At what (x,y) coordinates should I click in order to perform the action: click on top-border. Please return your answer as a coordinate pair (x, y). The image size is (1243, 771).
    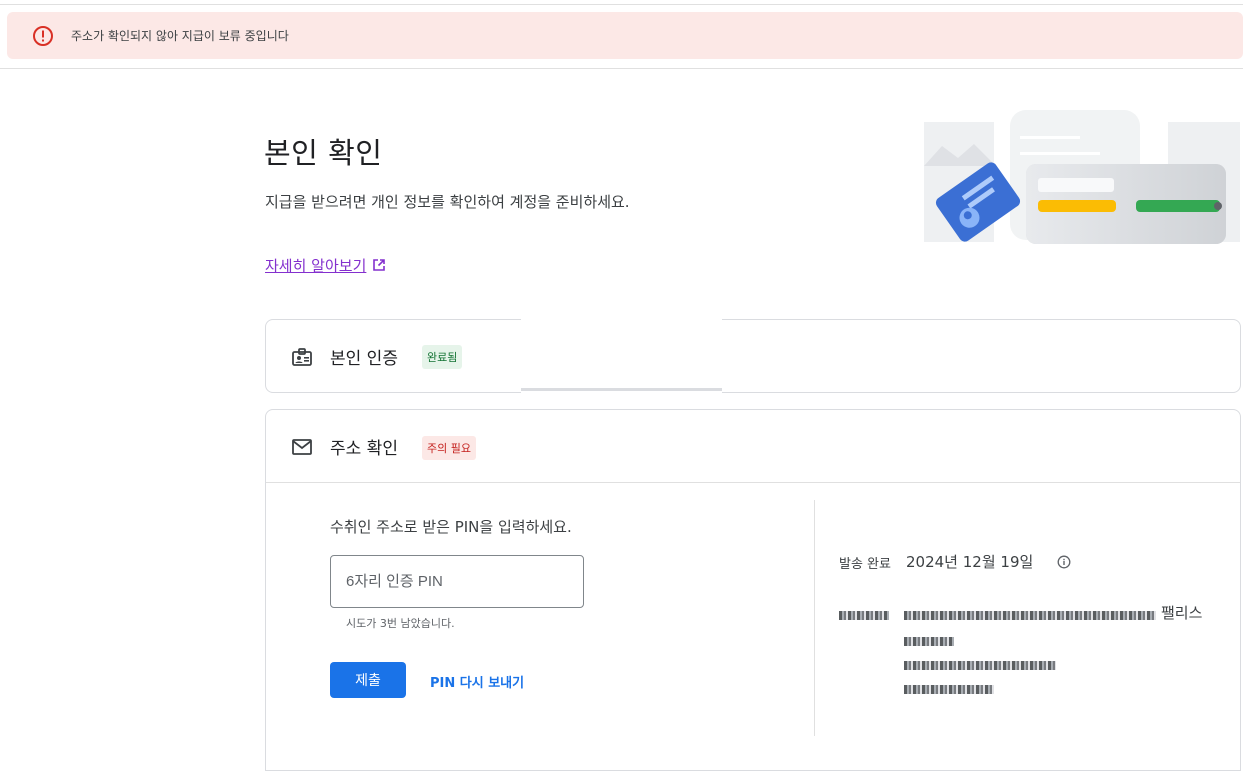
    Looking at the image, I should click on (621, 4).